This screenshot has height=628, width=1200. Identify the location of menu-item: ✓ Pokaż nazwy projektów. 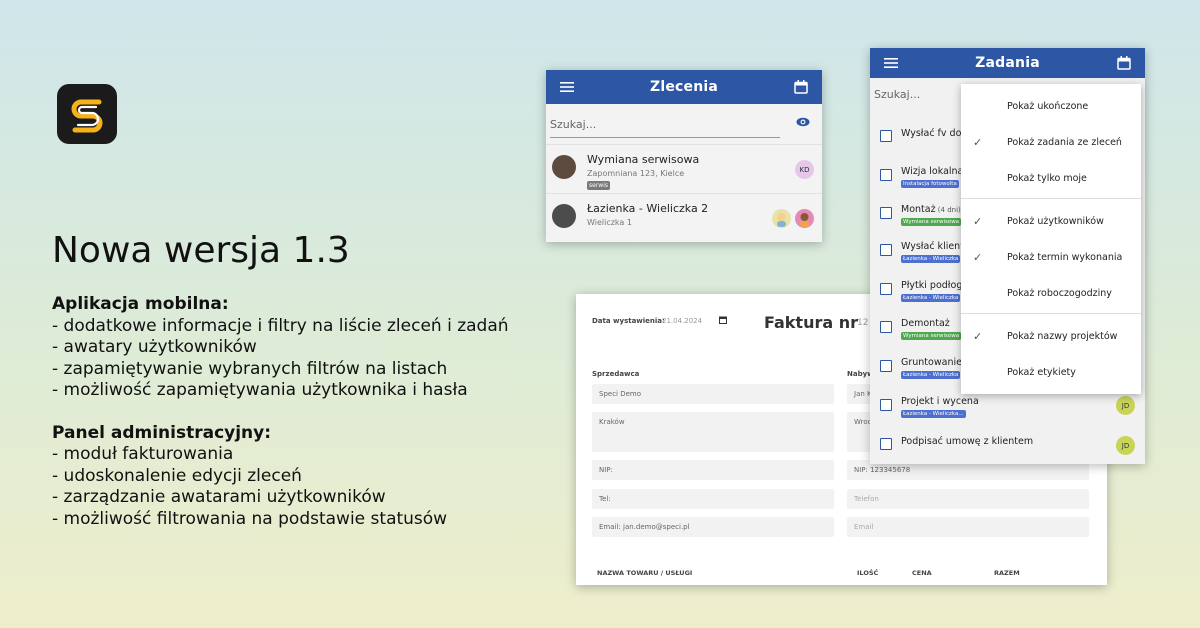
(1051, 336).